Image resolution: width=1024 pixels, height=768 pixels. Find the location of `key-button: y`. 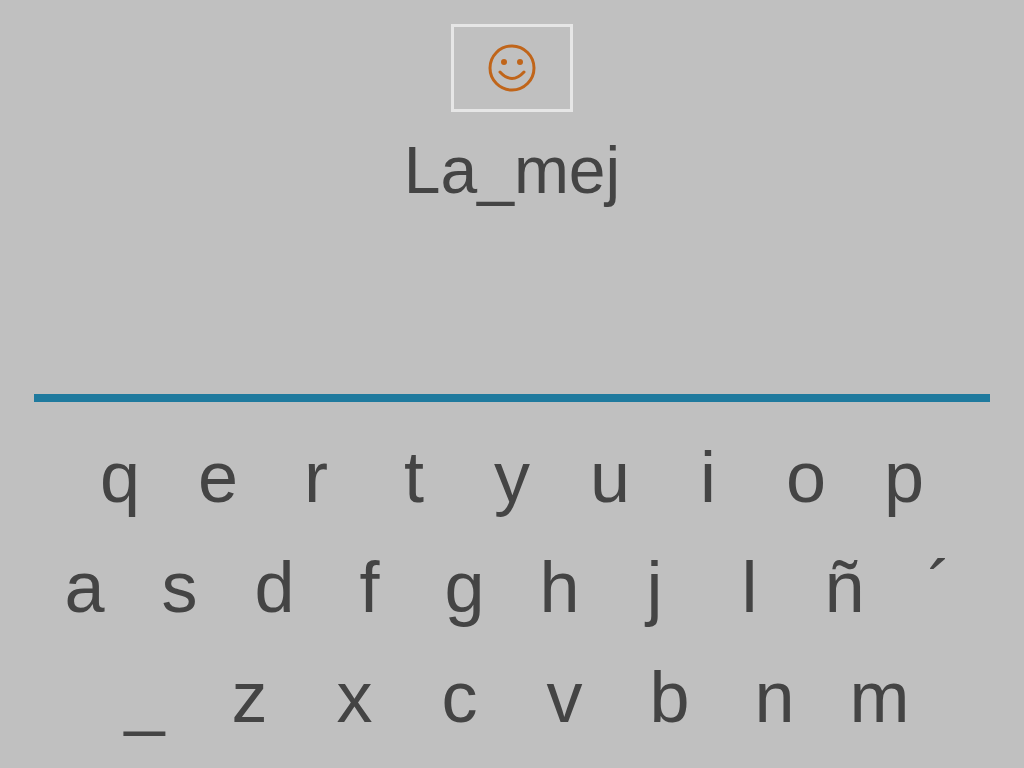

key-button: y is located at coordinates (512, 477).